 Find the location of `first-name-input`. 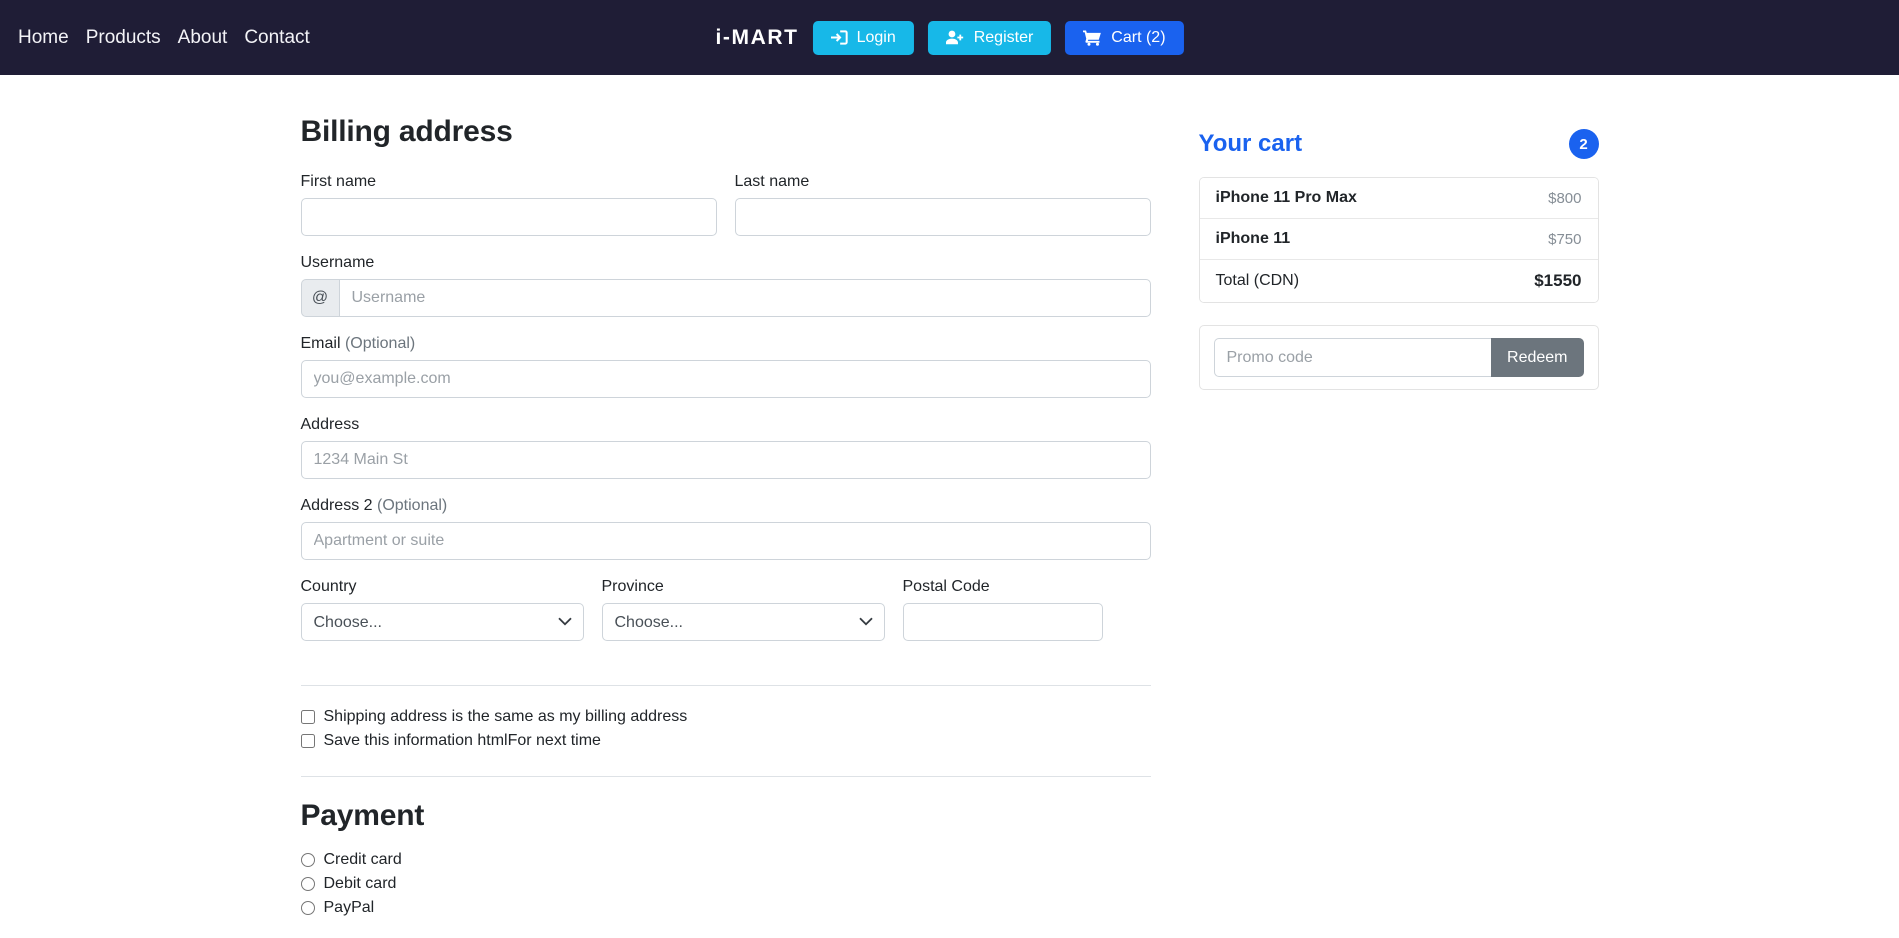

first-name-input is located at coordinates (508, 217).